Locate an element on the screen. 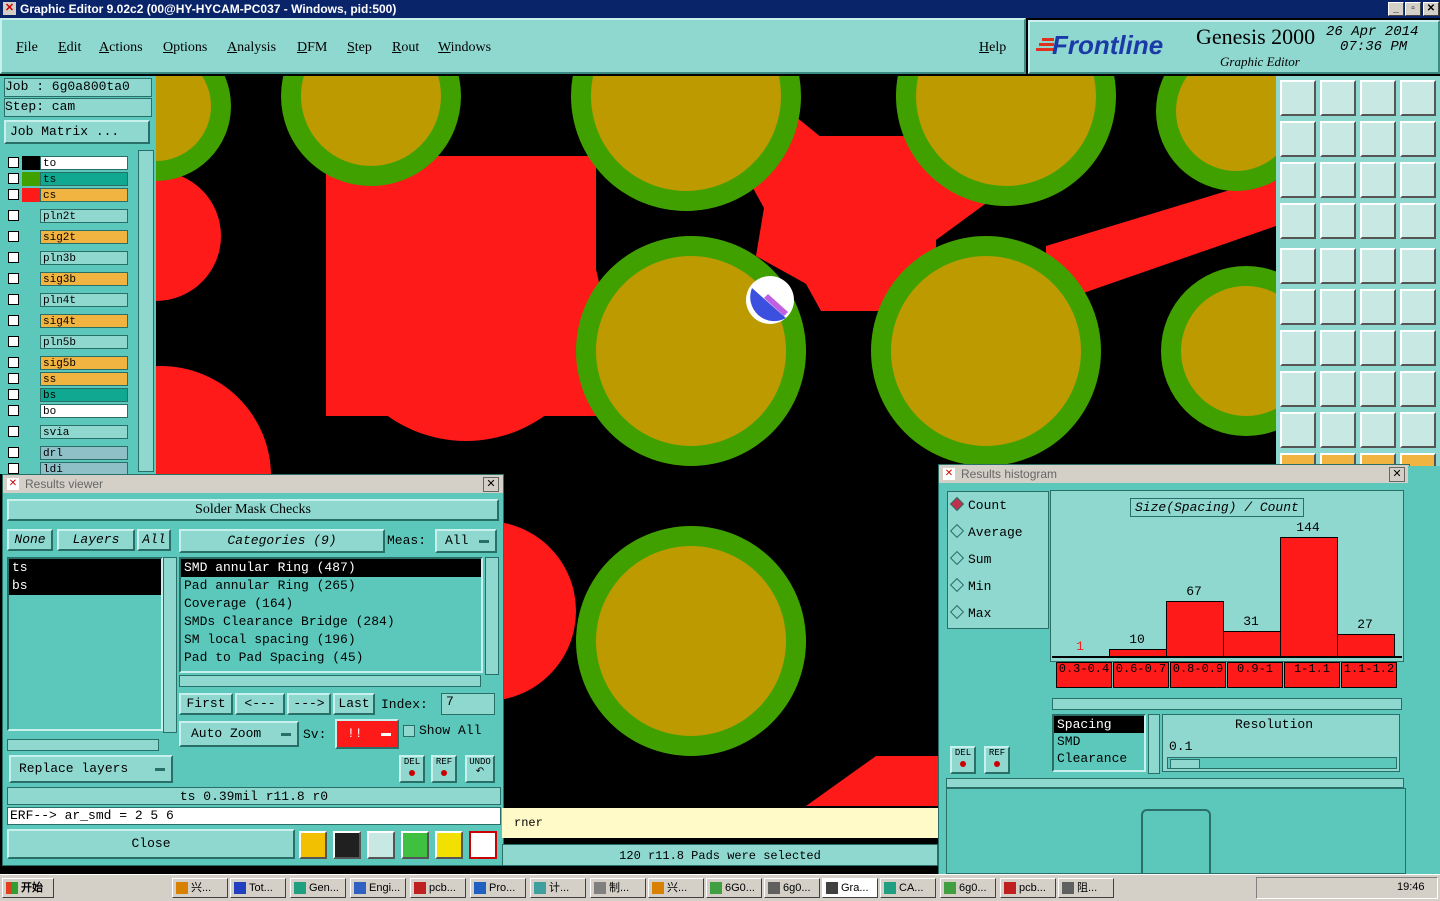  layer-row-bs: bs is located at coordinates (67, 395).